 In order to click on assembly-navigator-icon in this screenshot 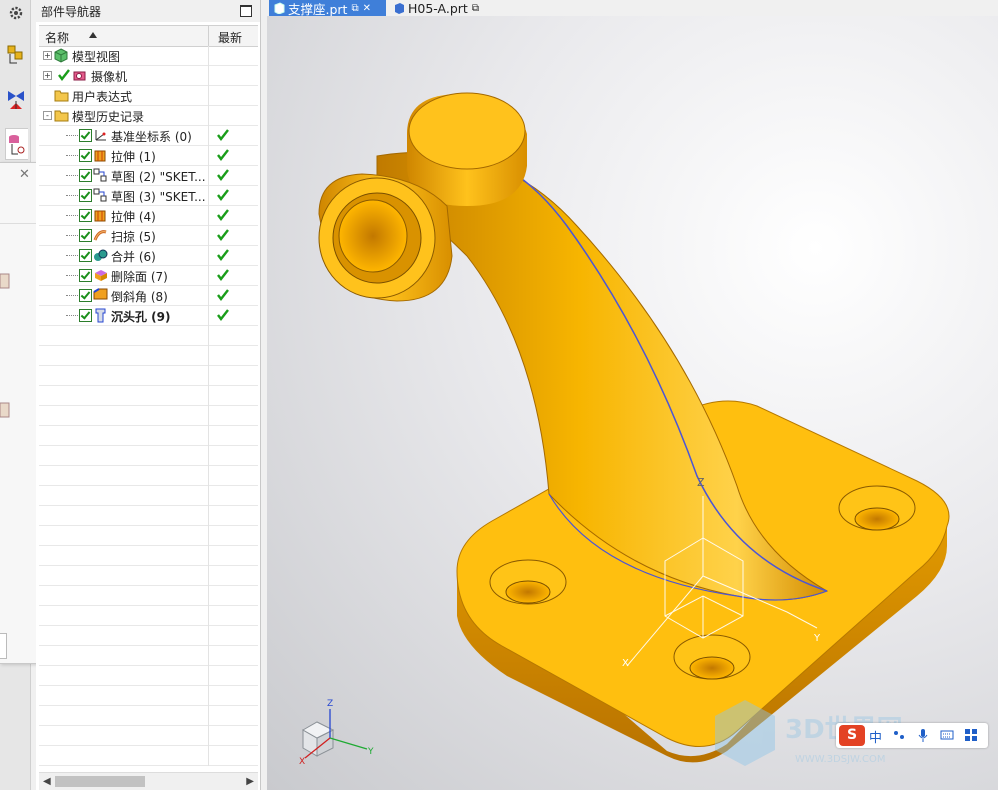, I will do `click(16, 55)`.